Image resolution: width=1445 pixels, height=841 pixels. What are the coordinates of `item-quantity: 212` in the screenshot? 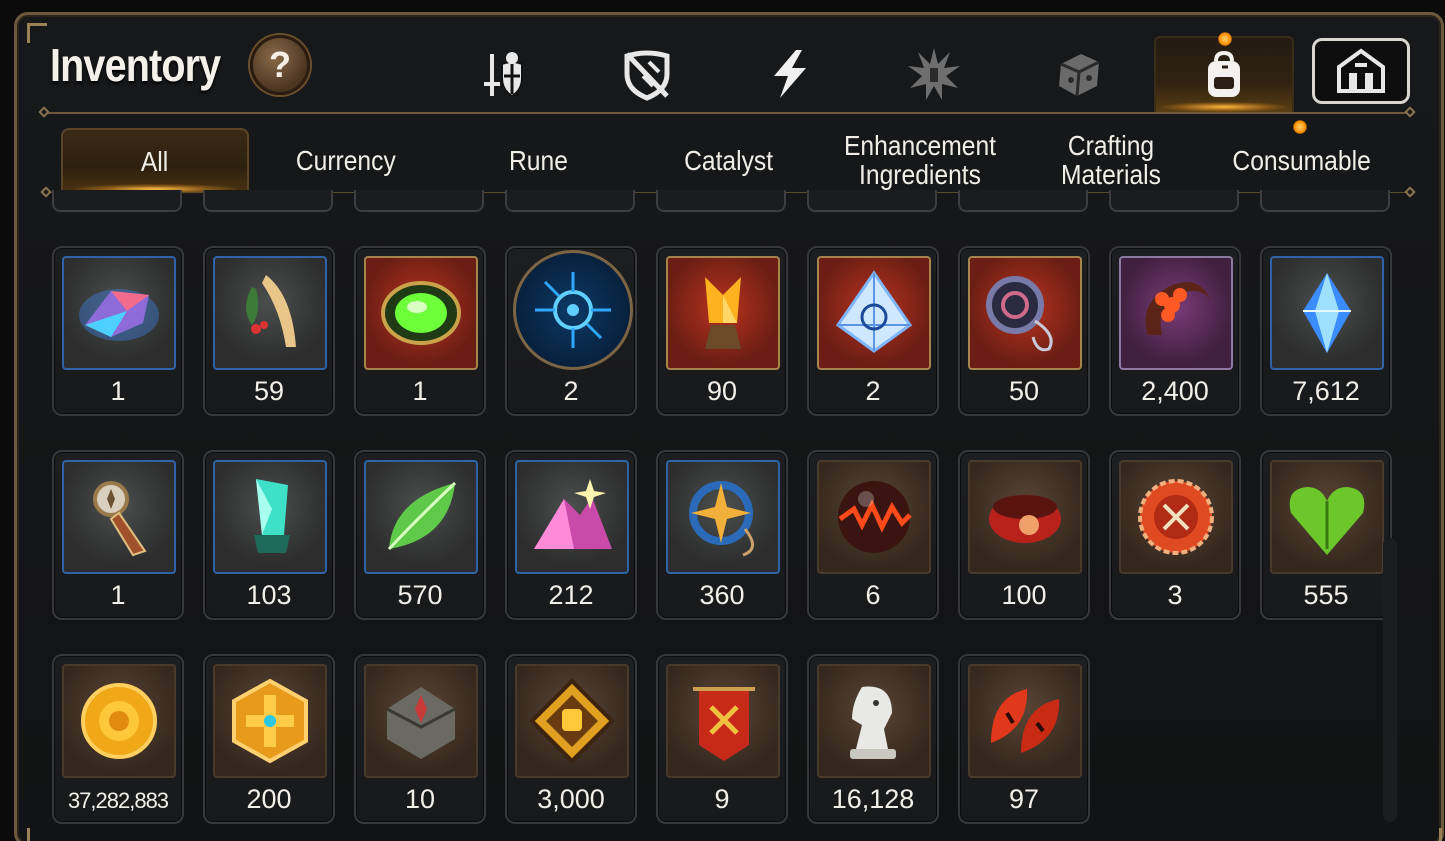 It's located at (571, 595).